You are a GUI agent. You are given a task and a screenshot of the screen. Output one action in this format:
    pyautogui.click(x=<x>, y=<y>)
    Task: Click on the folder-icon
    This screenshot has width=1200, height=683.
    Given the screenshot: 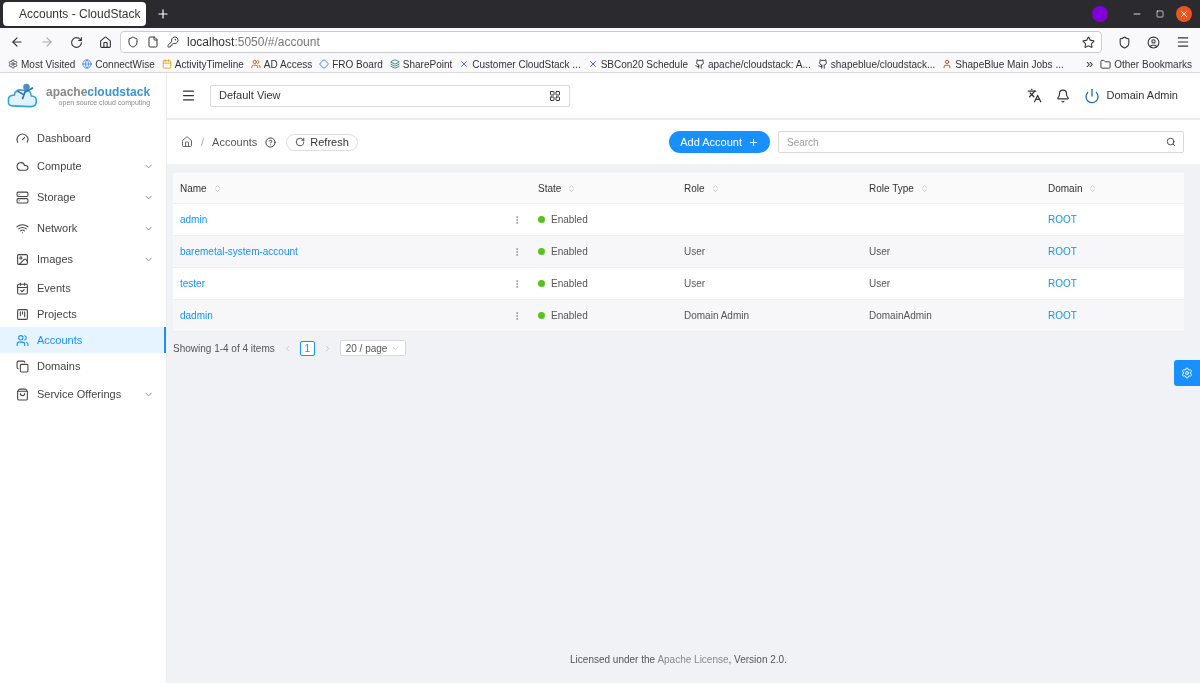 What is the action you would take?
    pyautogui.click(x=1106, y=64)
    